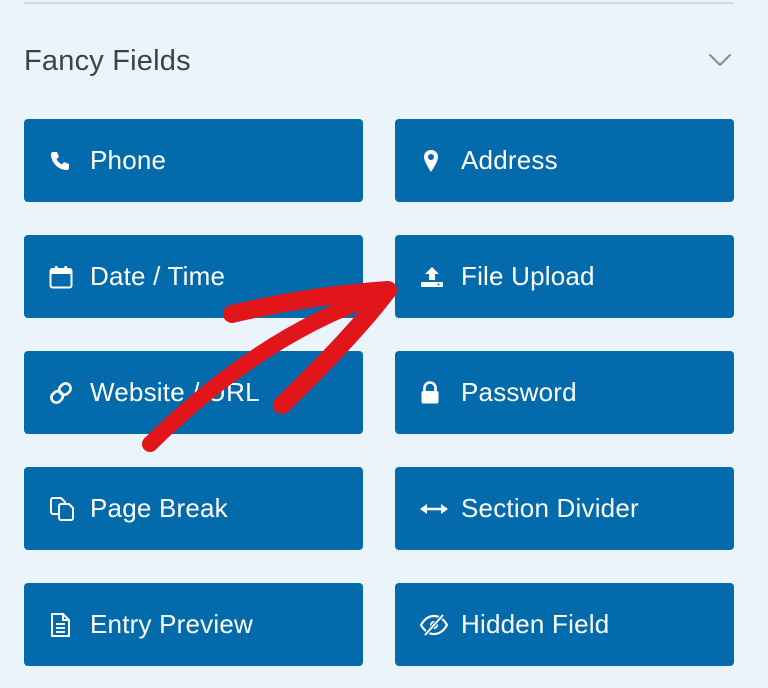 This screenshot has width=768, height=688. What do you see at coordinates (535, 624) in the screenshot?
I see `field-label: Hidden Field` at bounding box center [535, 624].